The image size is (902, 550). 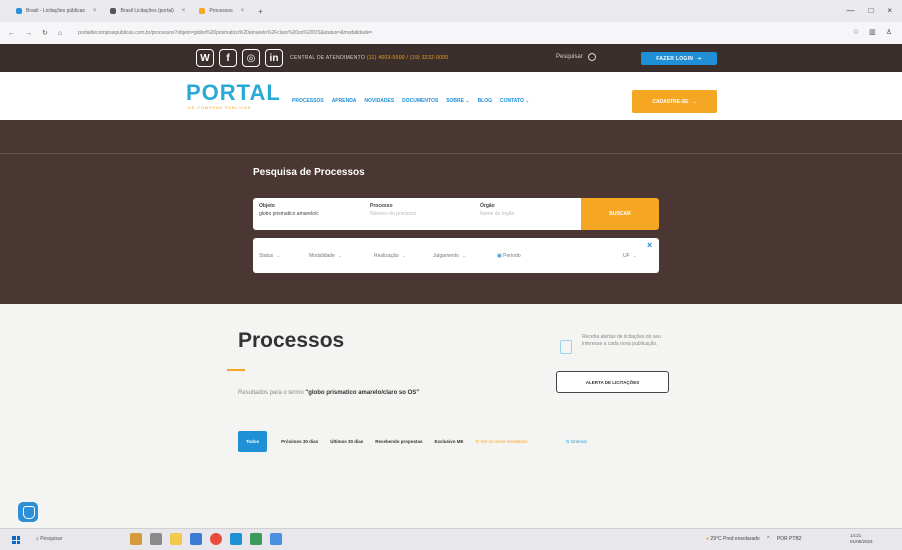 What do you see at coordinates (251, 58) in the screenshot?
I see `instagram-icon: ◎` at bounding box center [251, 58].